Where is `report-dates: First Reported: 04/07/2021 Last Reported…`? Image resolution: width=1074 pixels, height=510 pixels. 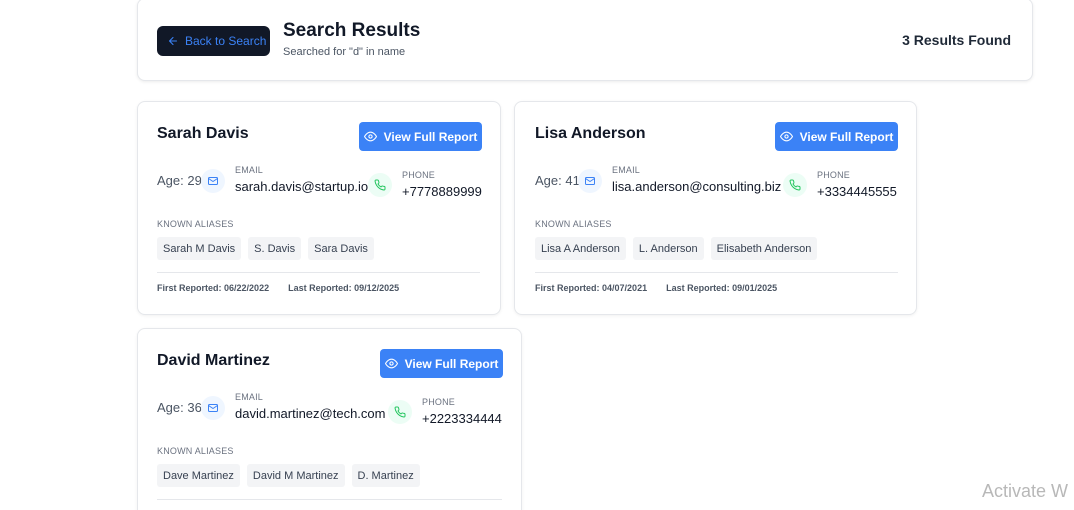
report-dates: First Reported: 04/07/2021 Last Reported… is located at coordinates (656, 288).